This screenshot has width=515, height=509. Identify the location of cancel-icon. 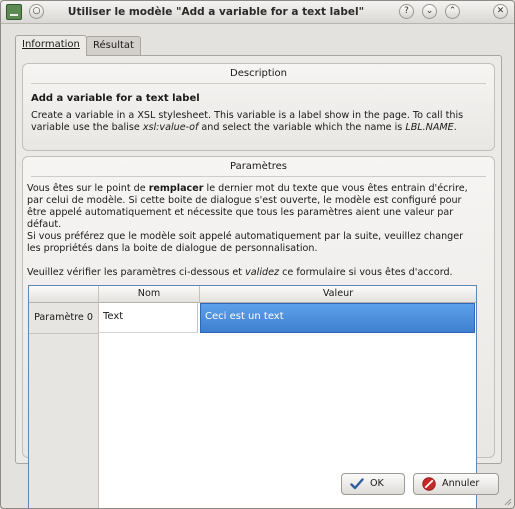
(429, 484).